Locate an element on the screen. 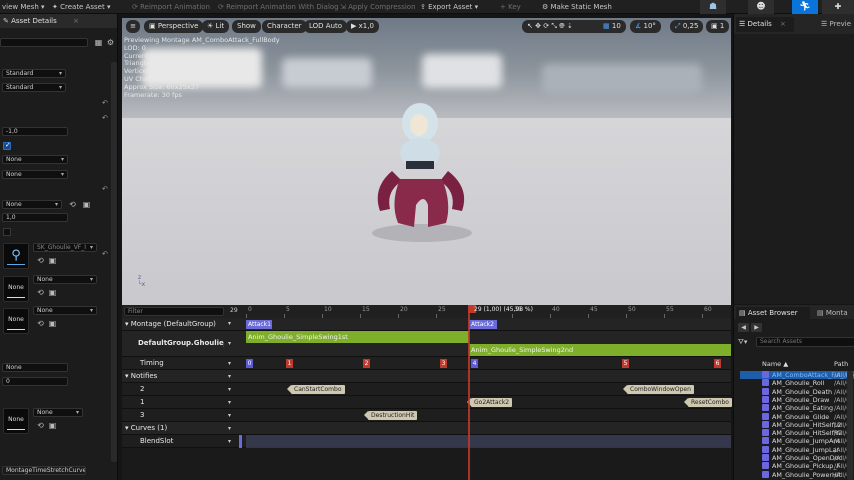 Image resolution: width=854 pixels, height=480 pixels. column-name: Name is located at coordinates (771, 364).